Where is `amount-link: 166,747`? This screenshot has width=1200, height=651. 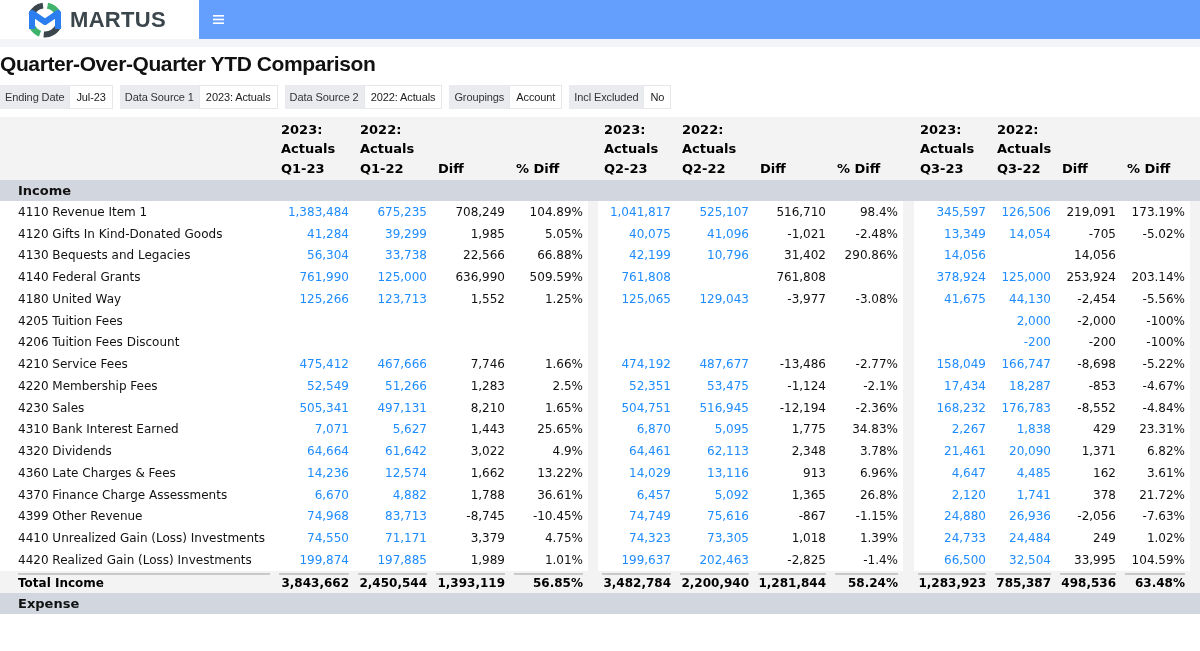 amount-link: 166,747 is located at coordinates (1026, 364).